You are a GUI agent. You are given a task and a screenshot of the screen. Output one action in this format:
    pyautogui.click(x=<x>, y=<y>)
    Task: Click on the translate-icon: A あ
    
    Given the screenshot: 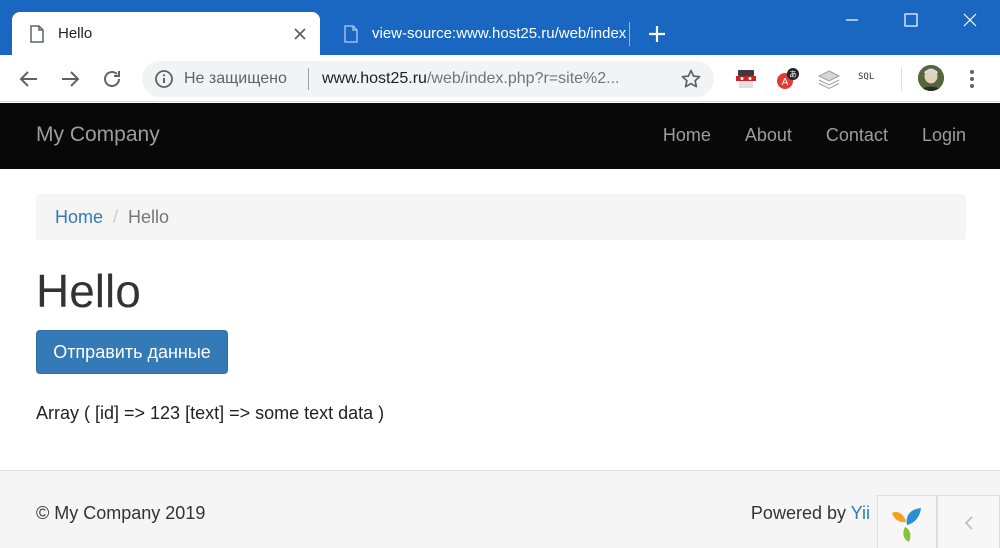 What is the action you would take?
    pyautogui.click(x=788, y=79)
    